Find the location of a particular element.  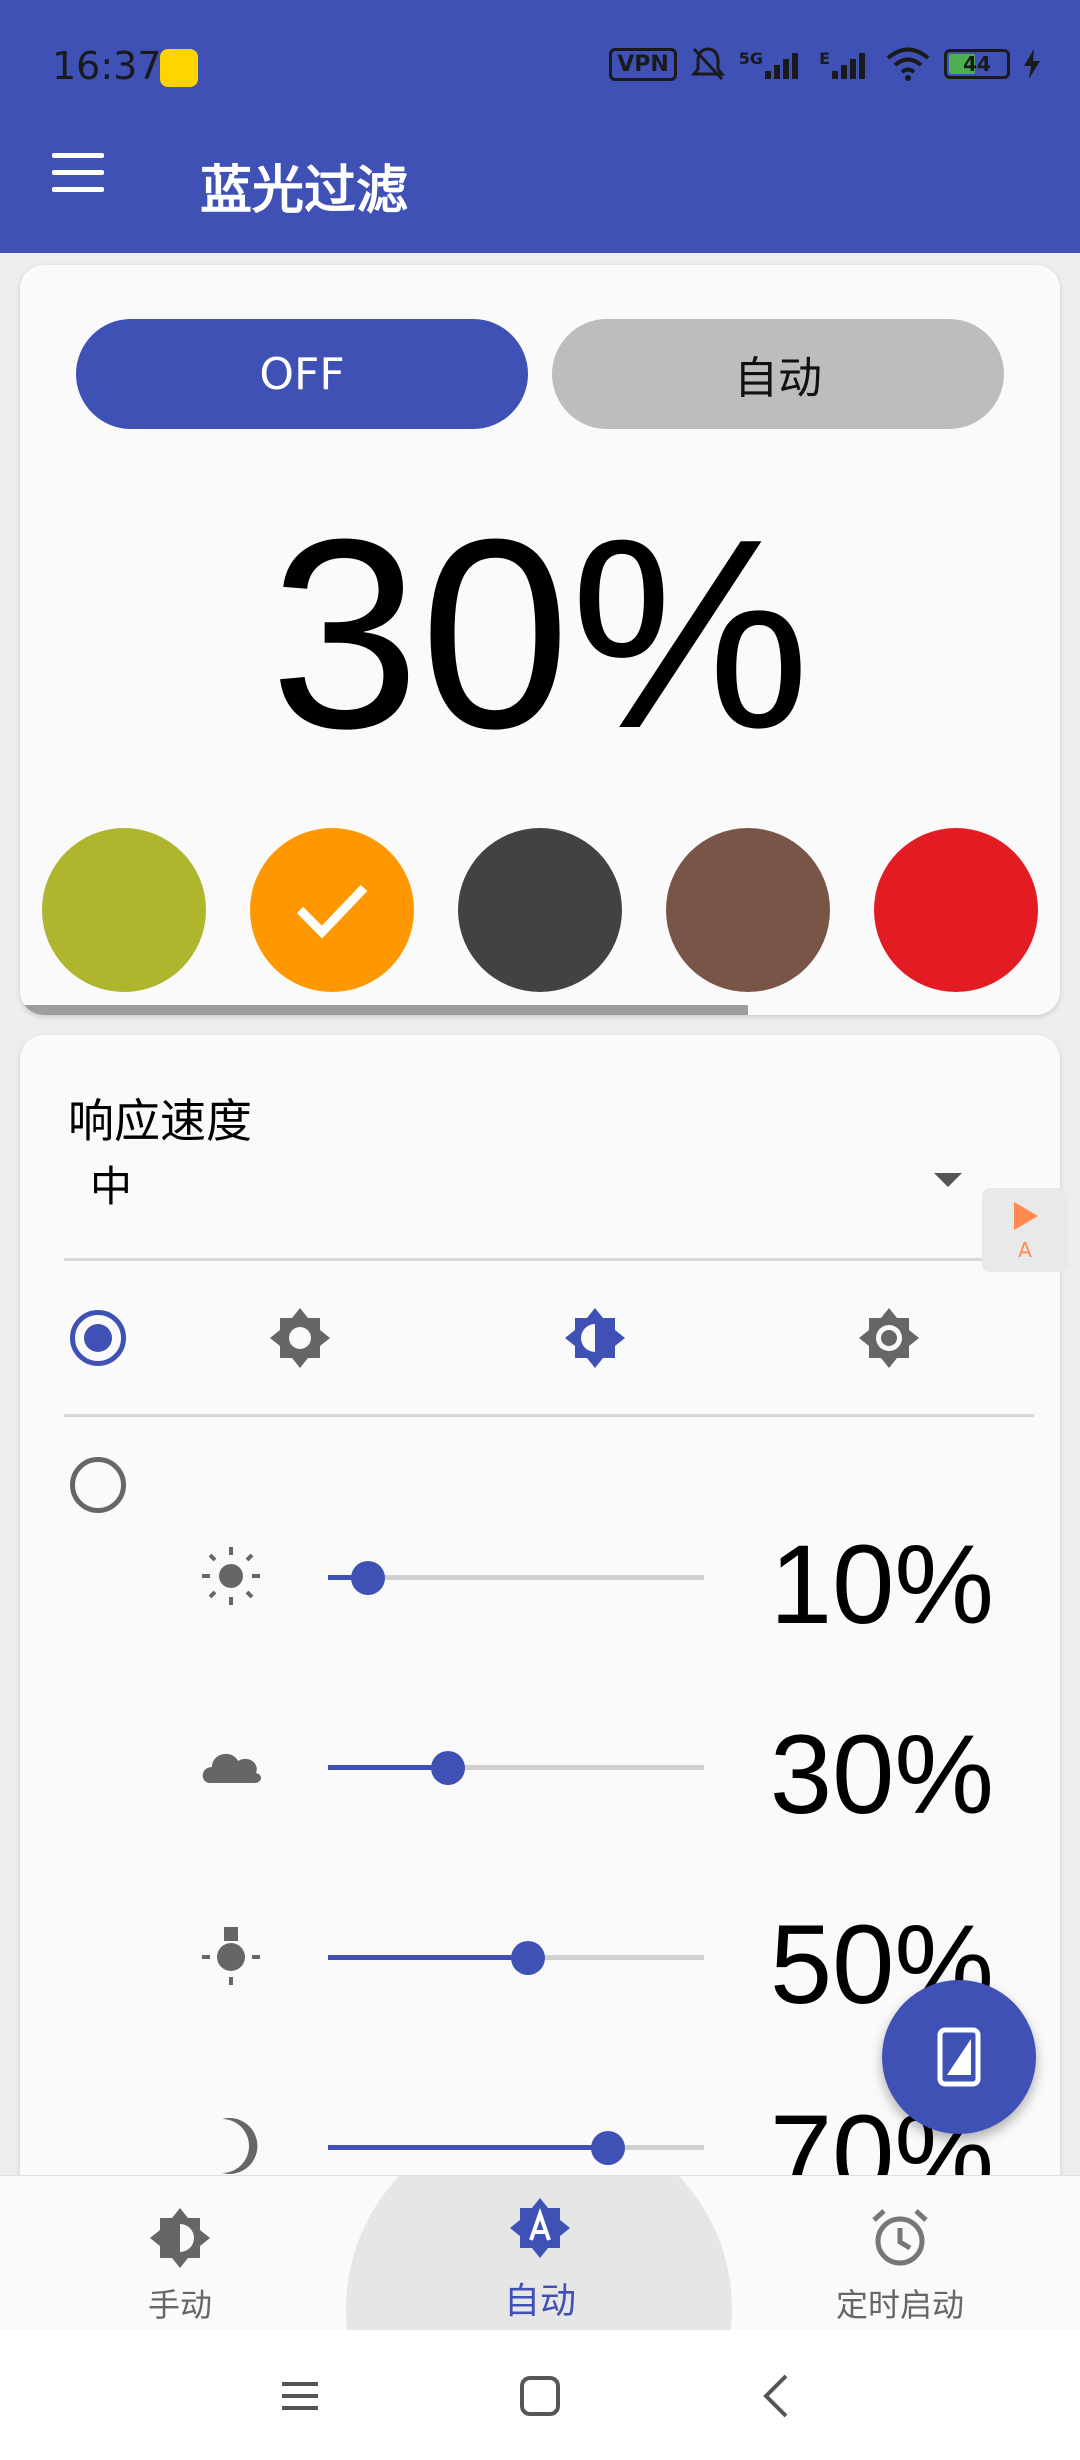

status-time: 16:37 is located at coordinates (107, 66).